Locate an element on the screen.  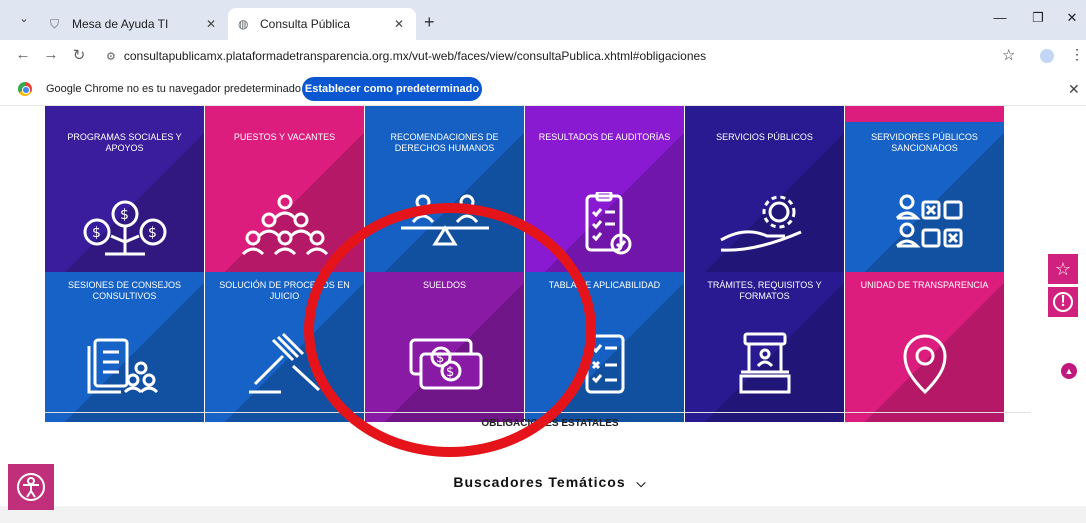
accessibility-button is located at coordinates (31, 487).